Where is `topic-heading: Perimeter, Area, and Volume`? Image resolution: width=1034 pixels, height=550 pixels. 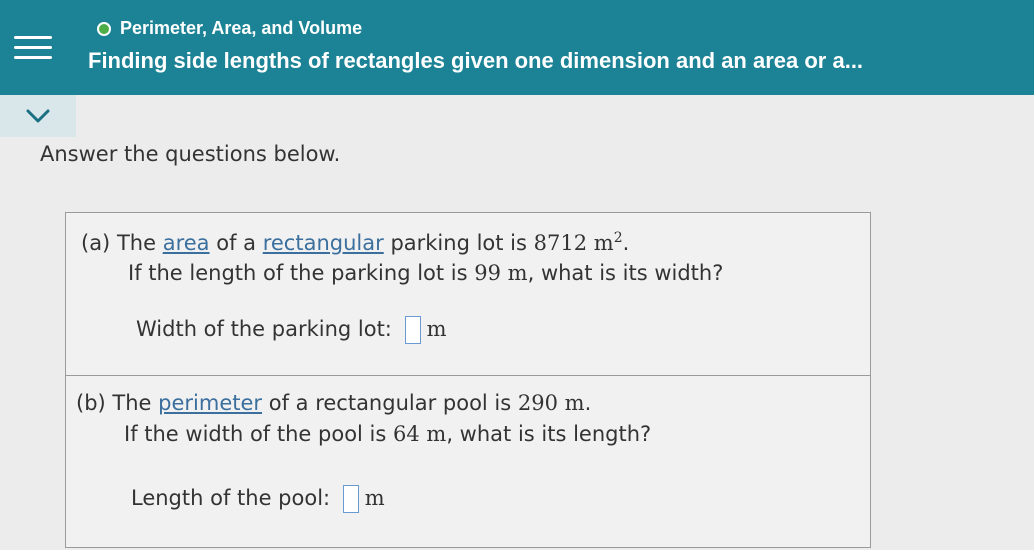 topic-heading: Perimeter, Area, and Volume is located at coordinates (229, 28).